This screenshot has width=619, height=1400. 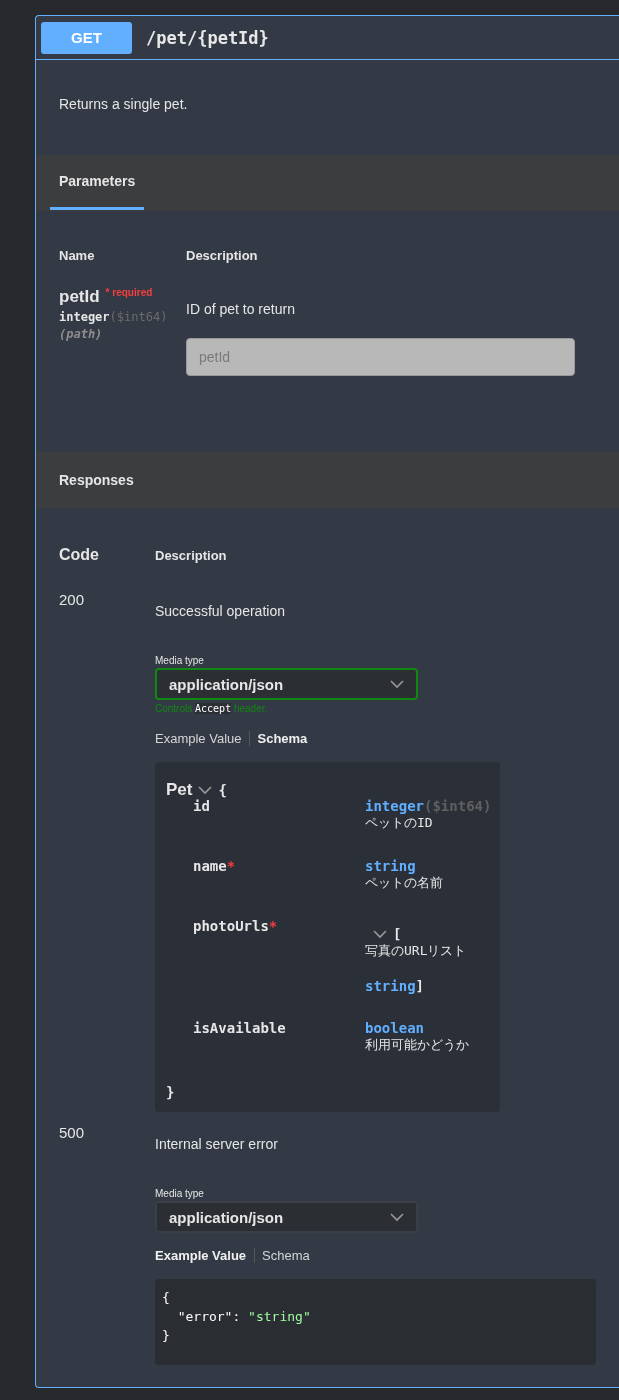 I want to click on property-name: name*, so click(x=215, y=867).